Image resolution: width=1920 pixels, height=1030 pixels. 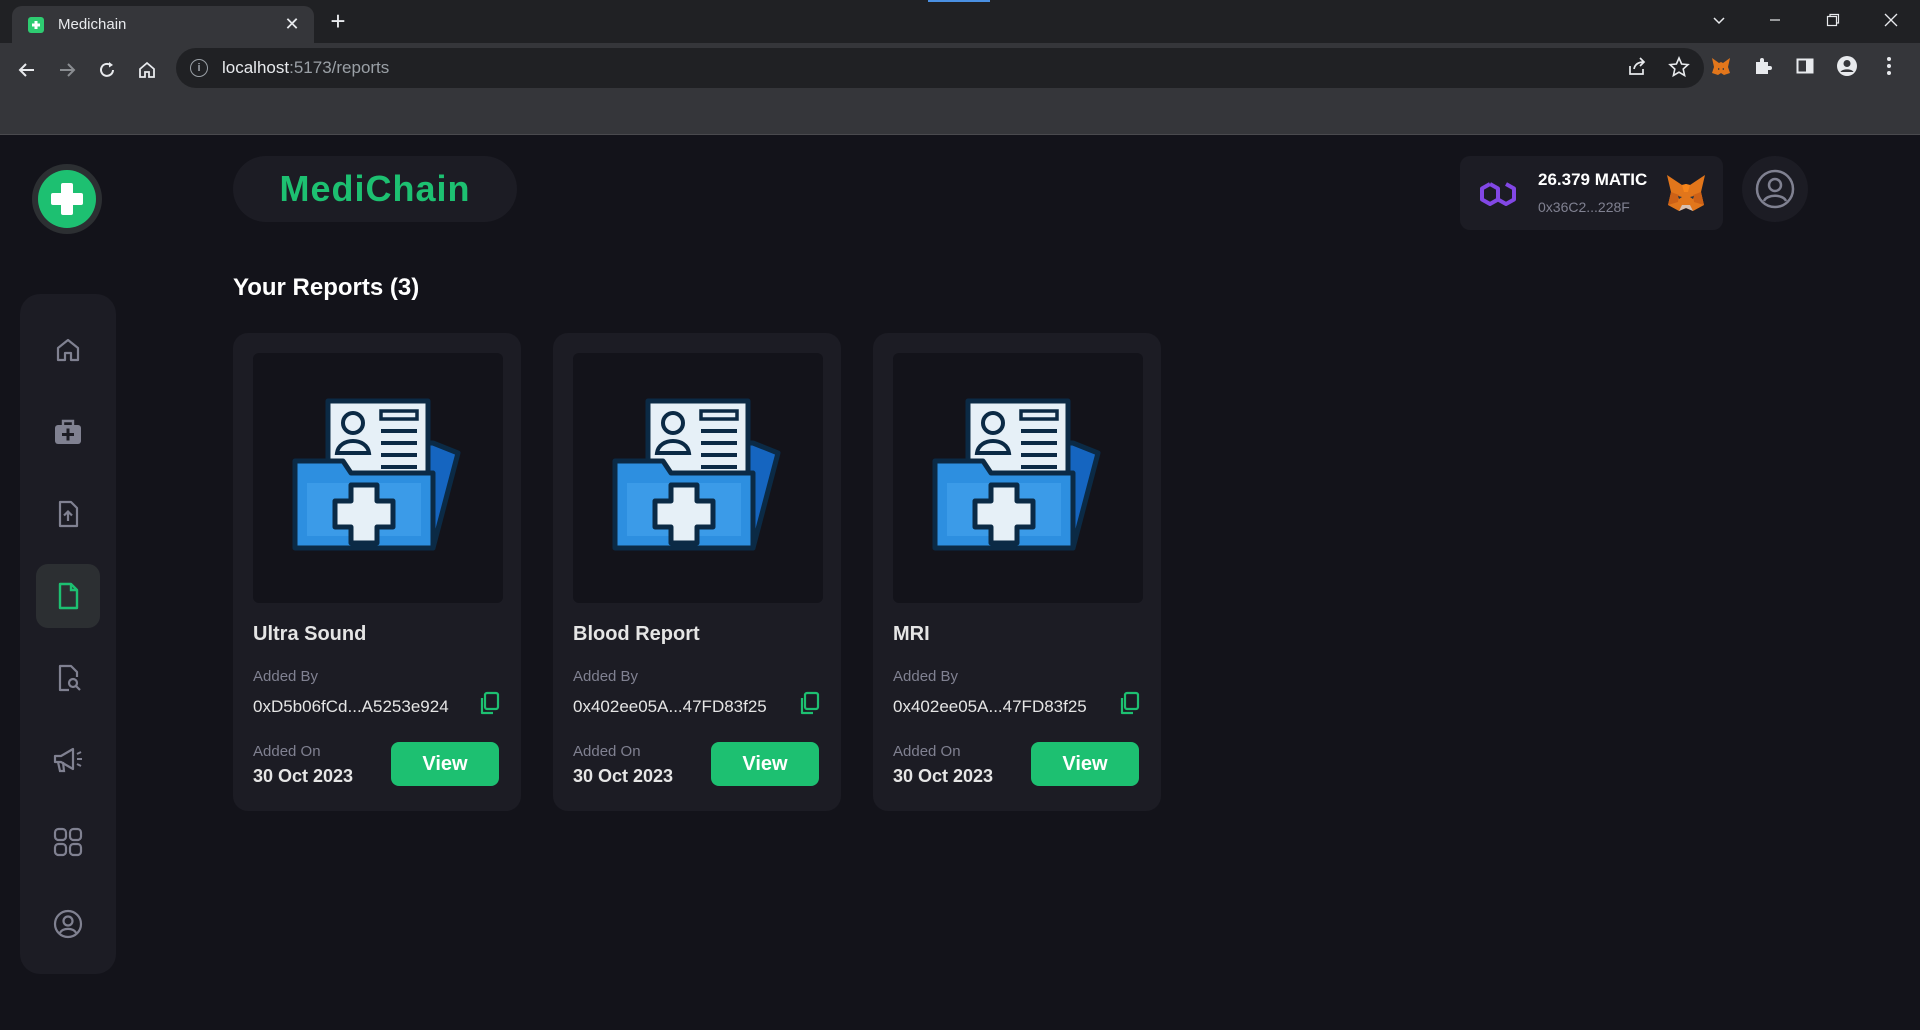 What do you see at coordinates (326, 287) in the screenshot?
I see `page-title: Your Reports (3)` at bounding box center [326, 287].